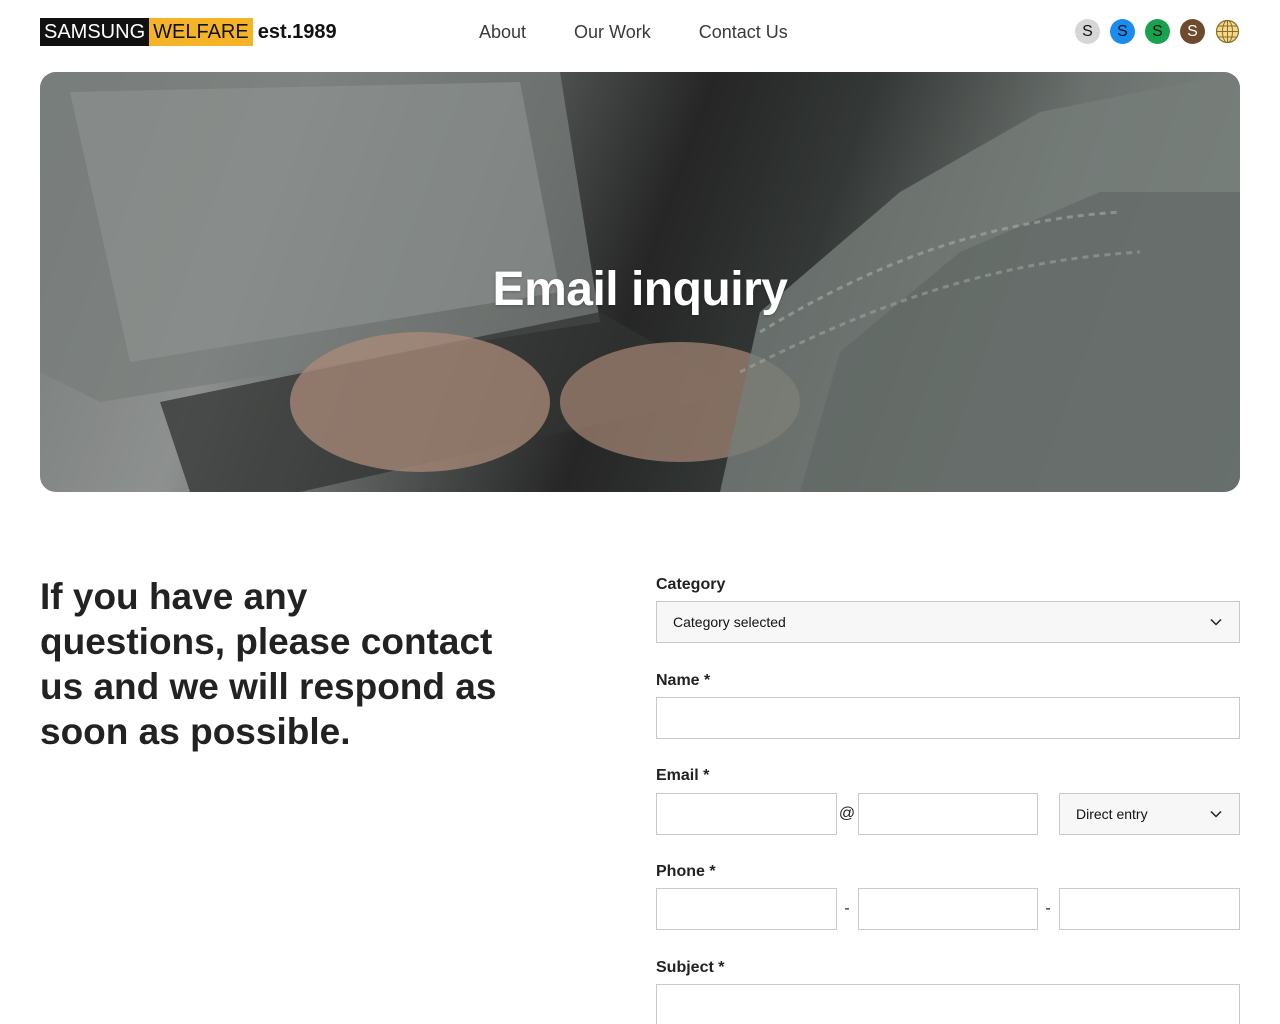 This screenshot has width=1280, height=1024. I want to click on subject-input, so click(948, 1004).